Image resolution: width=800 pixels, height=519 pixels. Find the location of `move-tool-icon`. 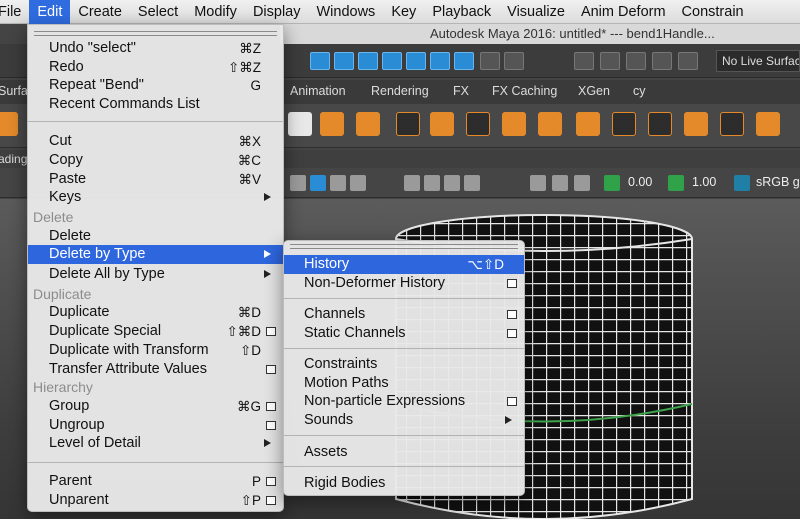

move-tool-icon is located at coordinates (320, 61).